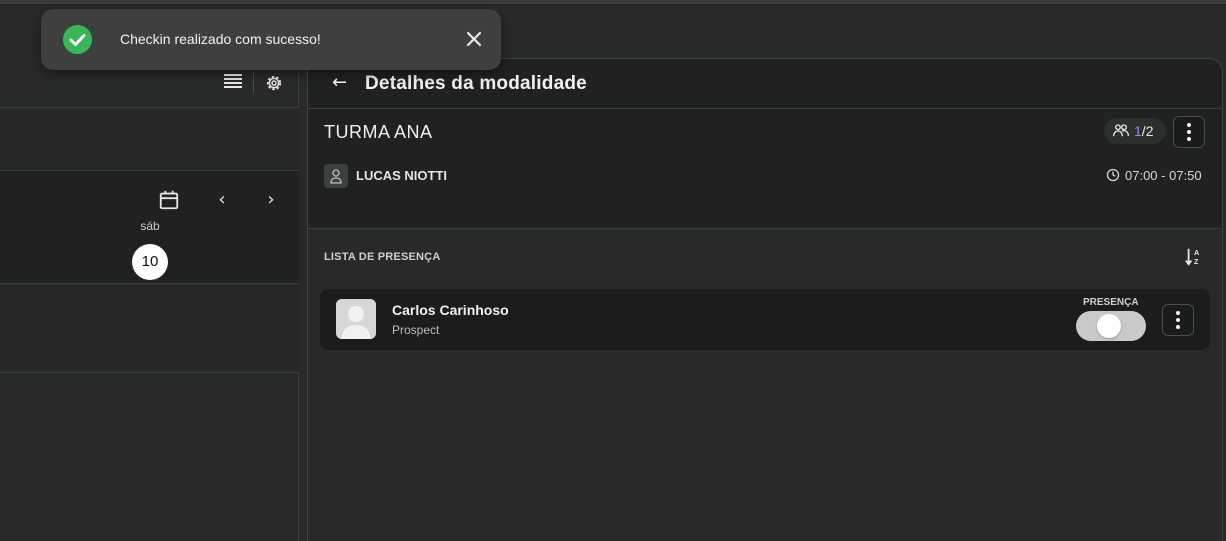 This screenshot has width=1226, height=541. I want to click on weekday-label: sáb, so click(150, 226).